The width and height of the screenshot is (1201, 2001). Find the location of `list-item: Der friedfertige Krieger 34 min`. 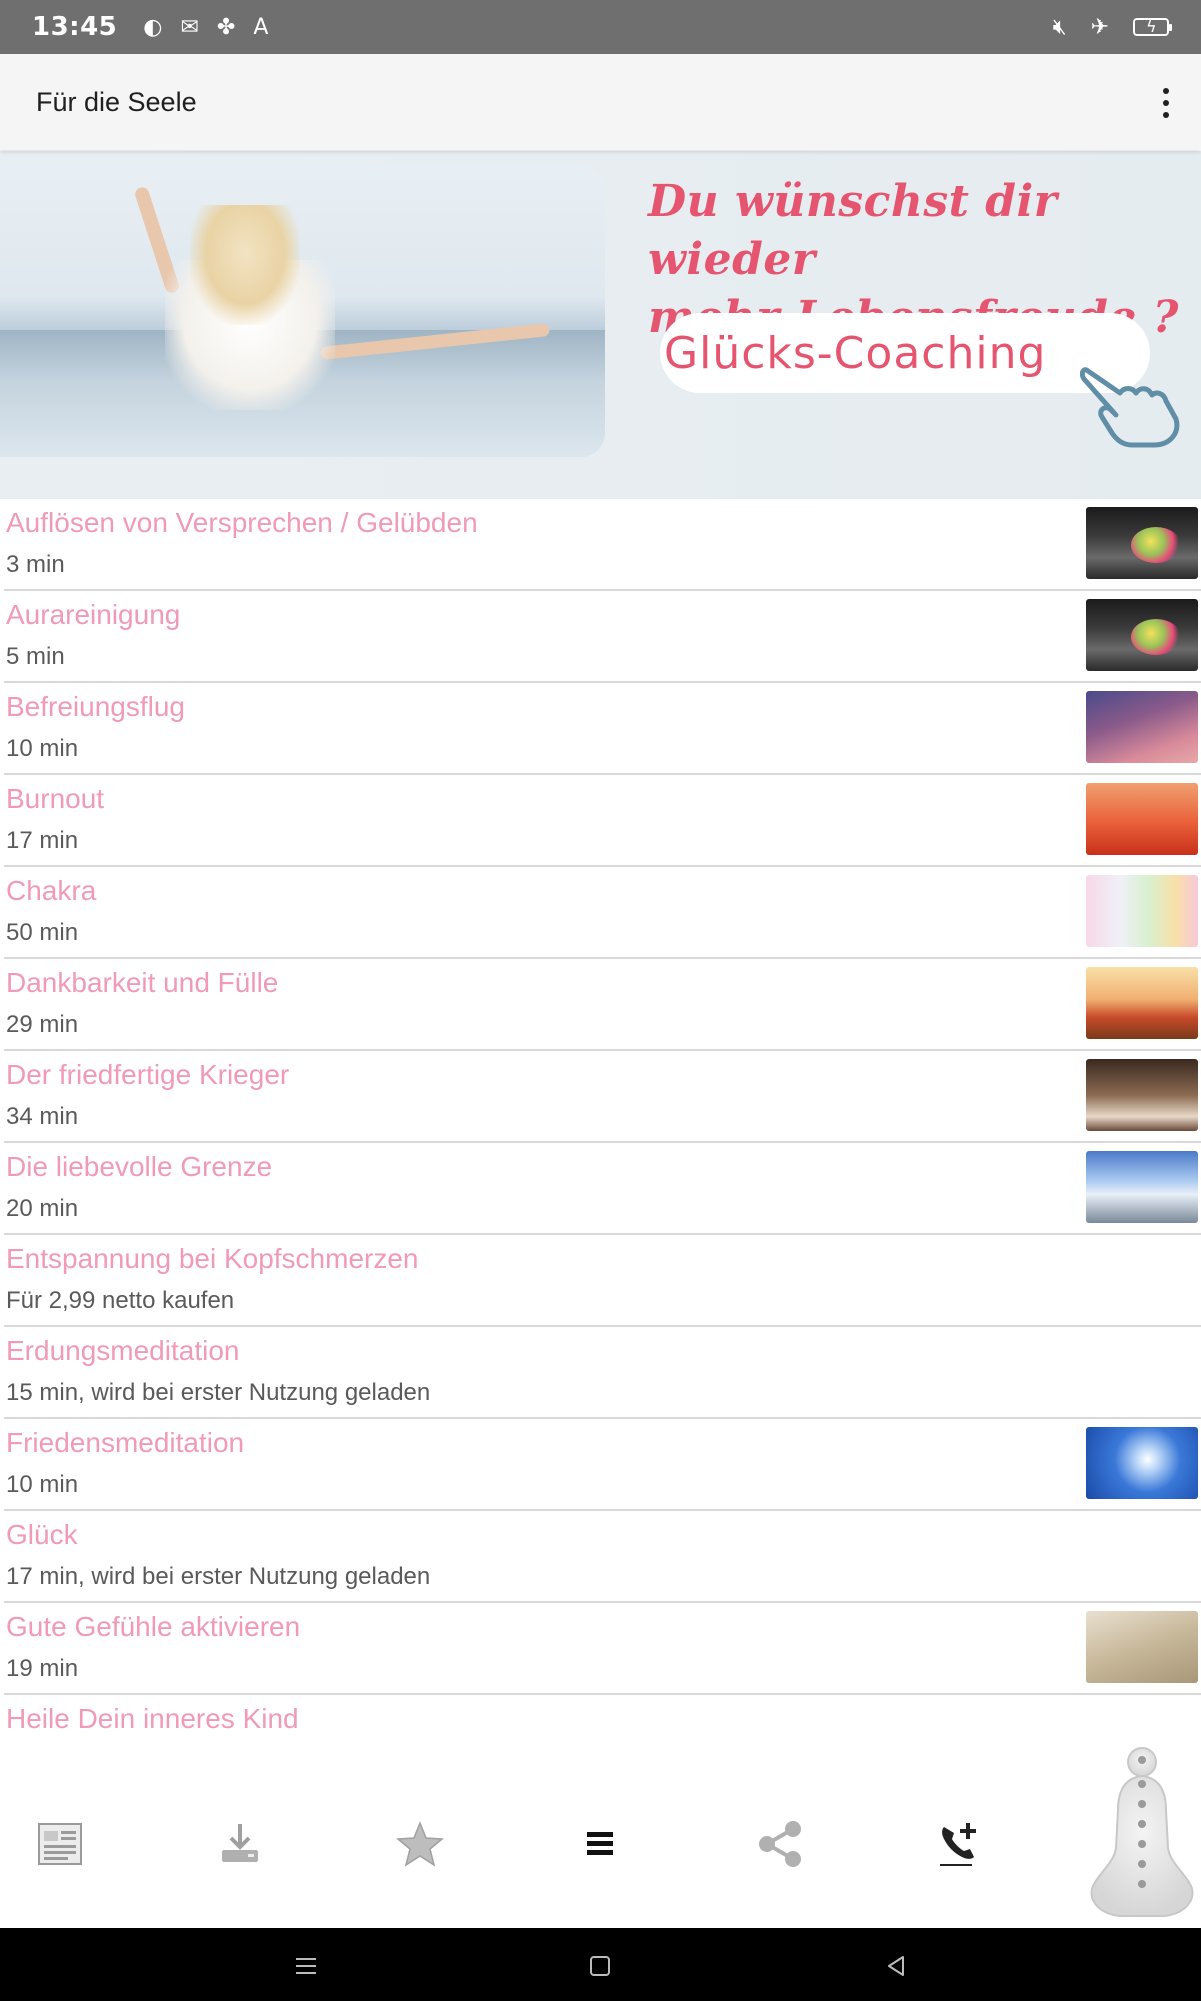

list-item: Der friedfertige Krieger 34 min is located at coordinates (602, 1097).